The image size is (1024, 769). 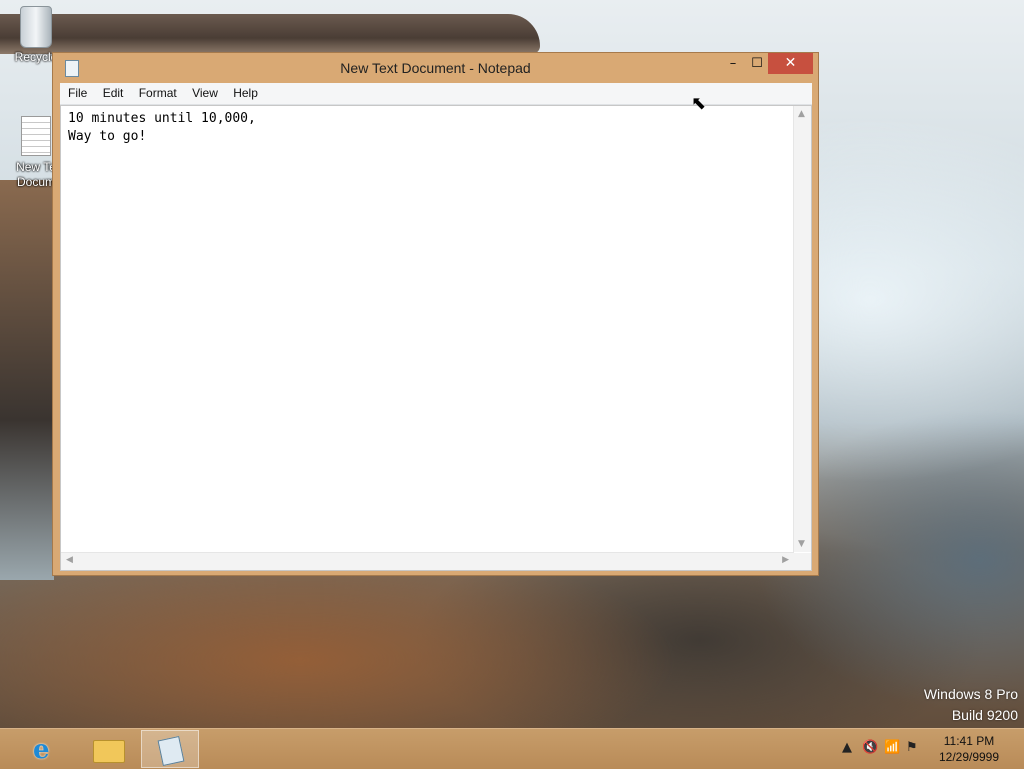 I want to click on maximize-button: ☐, so click(x=757, y=63).